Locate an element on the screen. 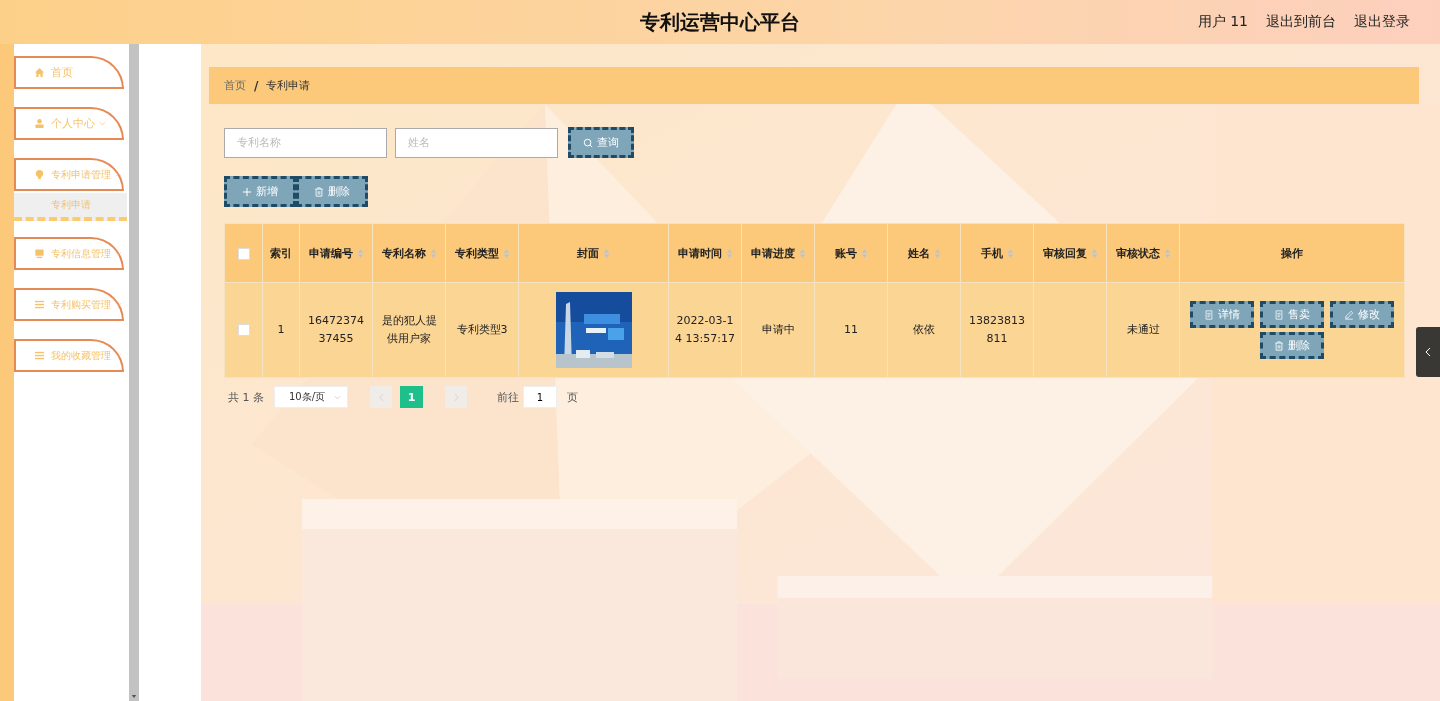  header-link: 退出到前台 is located at coordinates (1301, 22).